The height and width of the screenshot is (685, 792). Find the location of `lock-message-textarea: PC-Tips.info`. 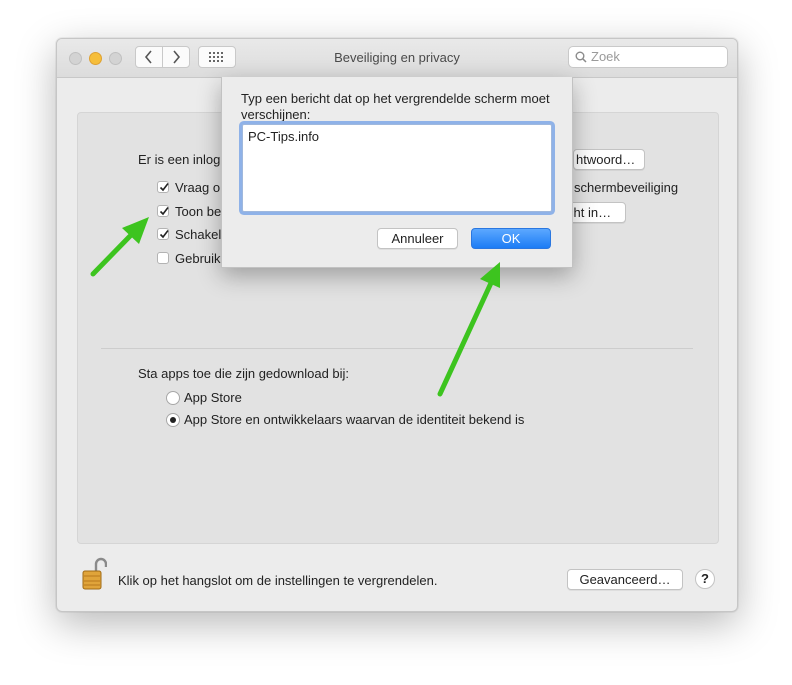

lock-message-textarea: PC-Tips.info is located at coordinates (397, 168).